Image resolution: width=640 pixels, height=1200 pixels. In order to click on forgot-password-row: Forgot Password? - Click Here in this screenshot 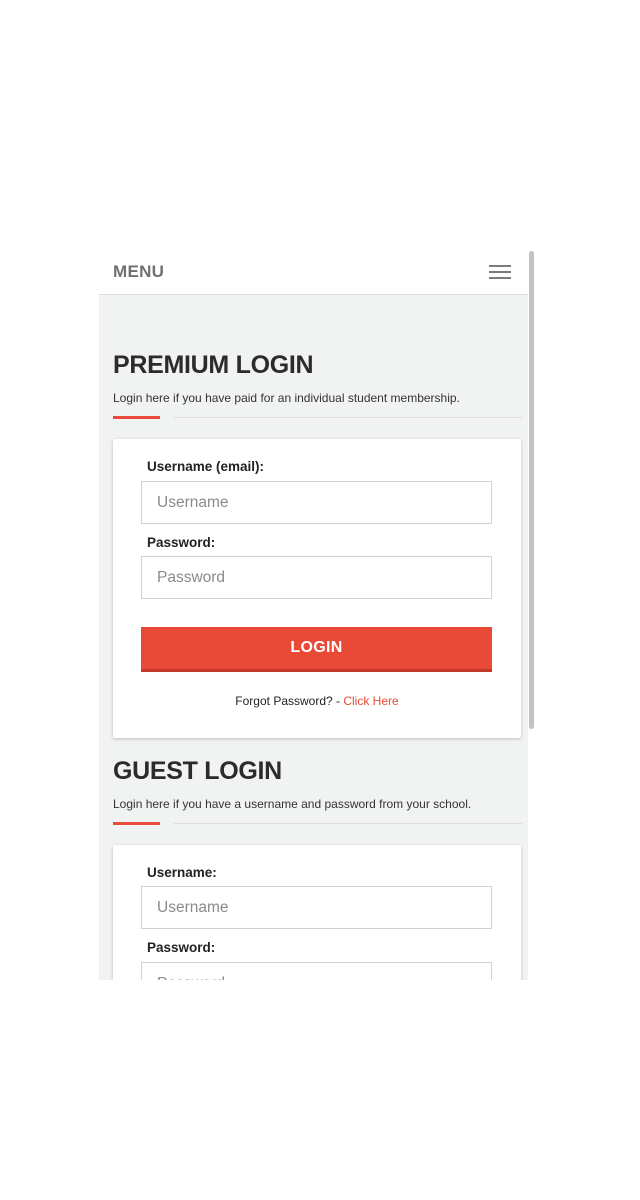, I will do `click(317, 701)`.